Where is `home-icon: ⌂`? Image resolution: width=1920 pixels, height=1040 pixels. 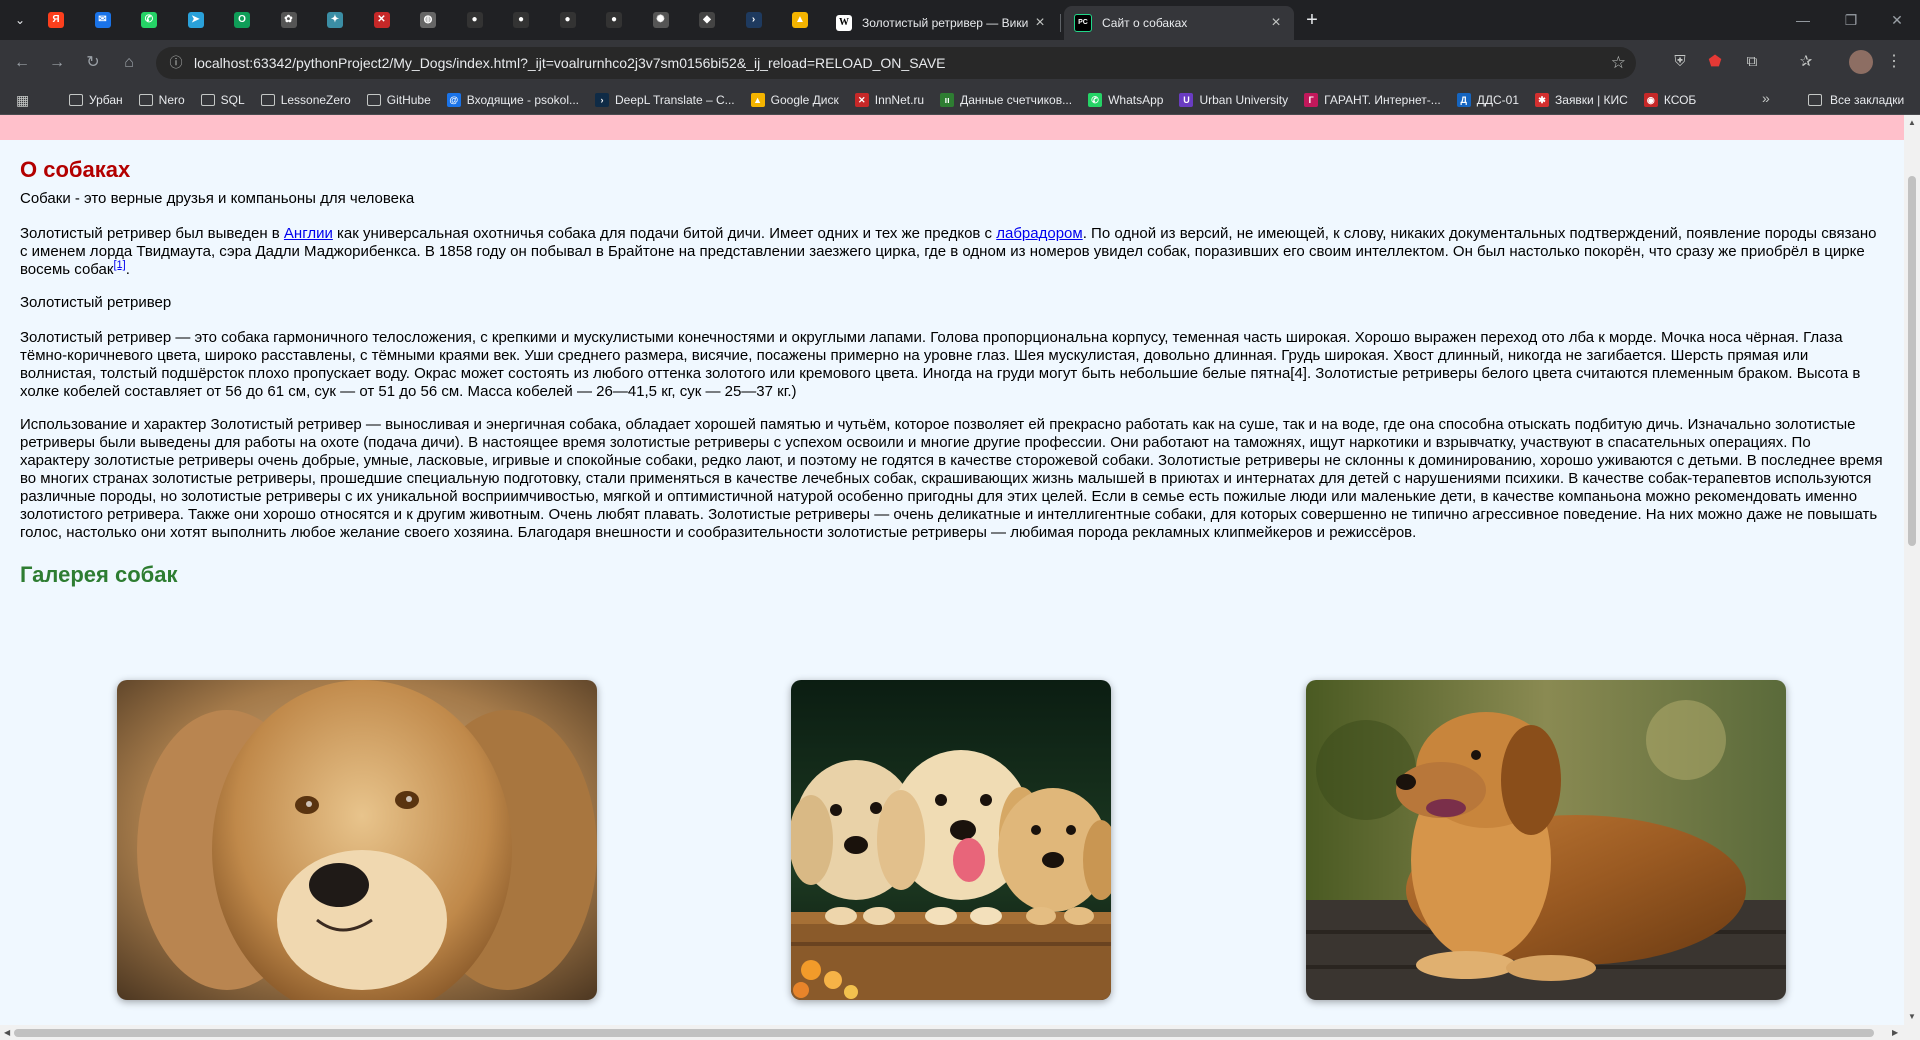 home-icon: ⌂ is located at coordinates (129, 63).